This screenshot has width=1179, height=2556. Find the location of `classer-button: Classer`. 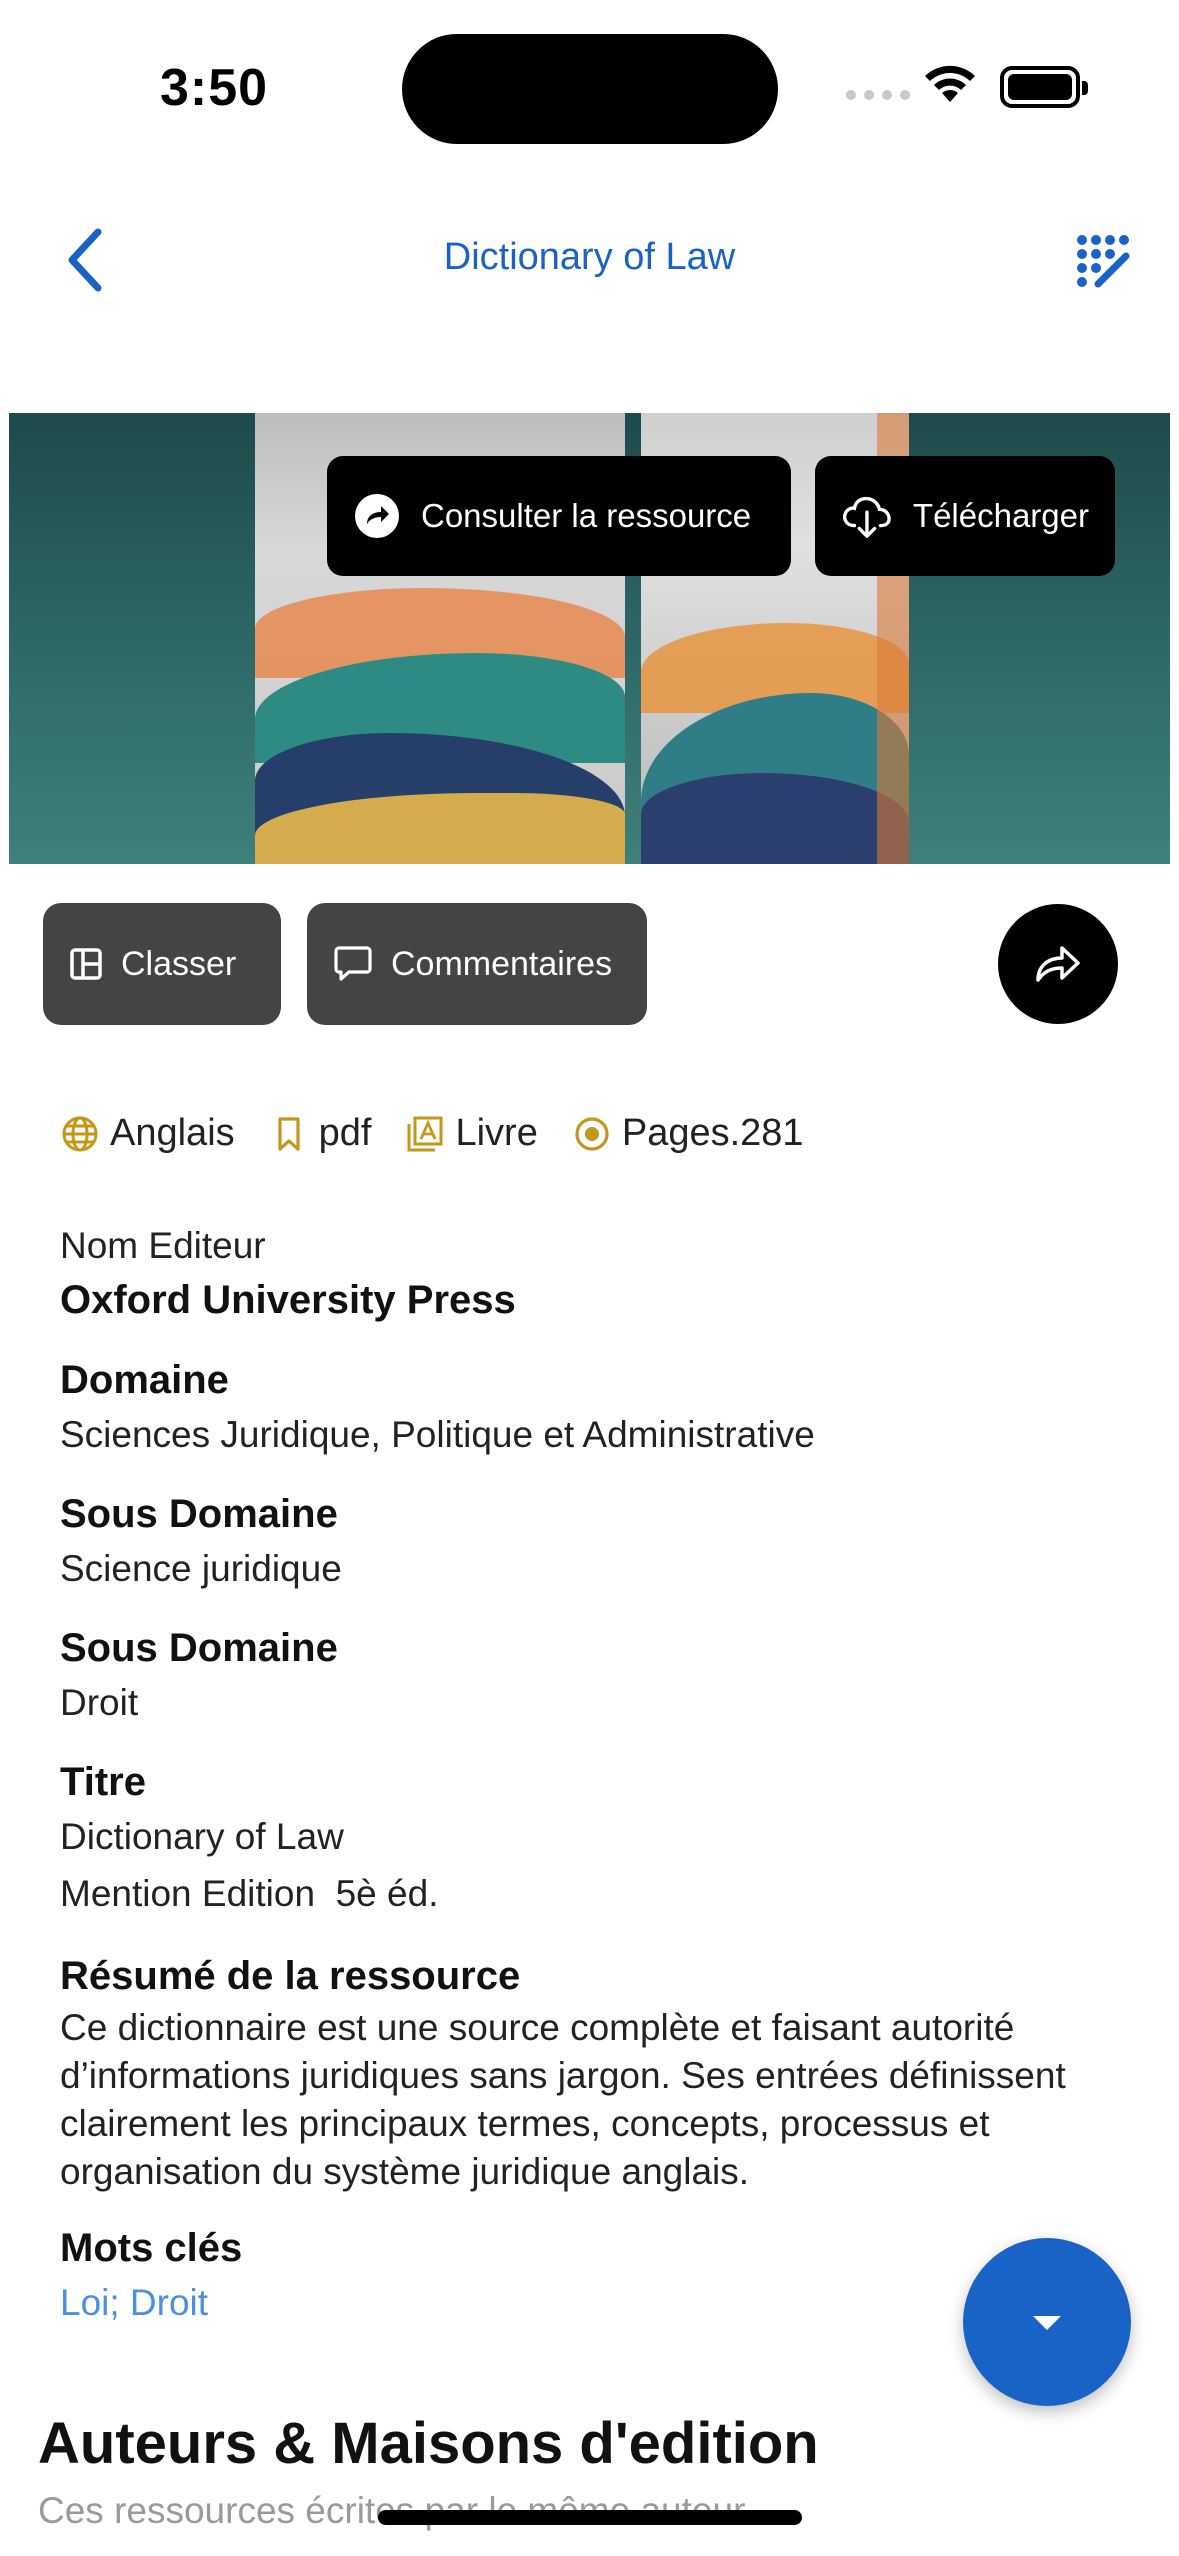

classer-button: Classer is located at coordinates (162, 964).